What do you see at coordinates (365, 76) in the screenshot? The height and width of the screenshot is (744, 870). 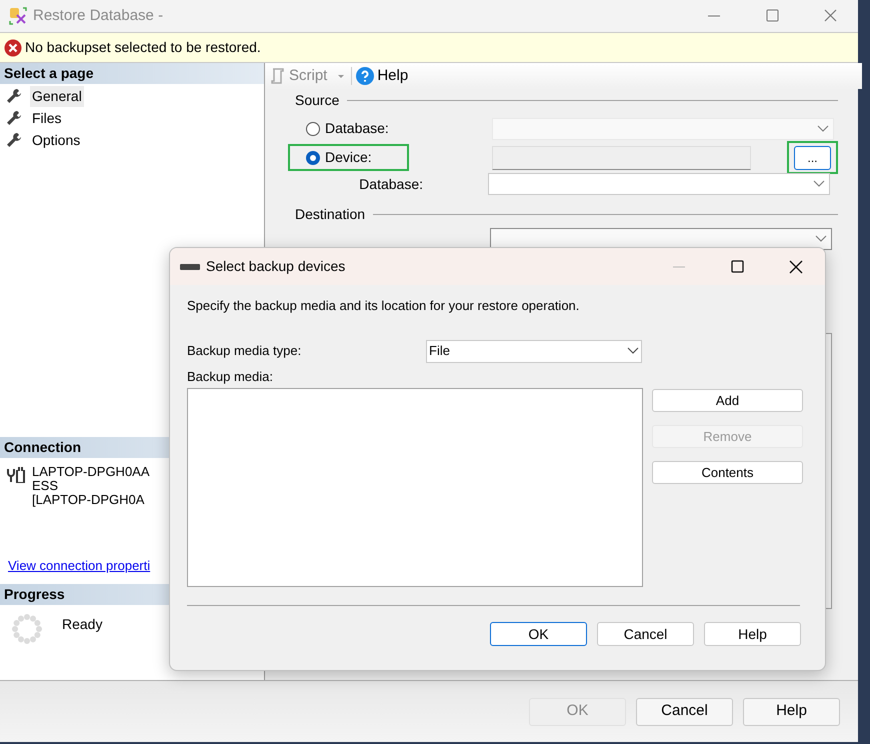 I see `help-icon` at bounding box center [365, 76].